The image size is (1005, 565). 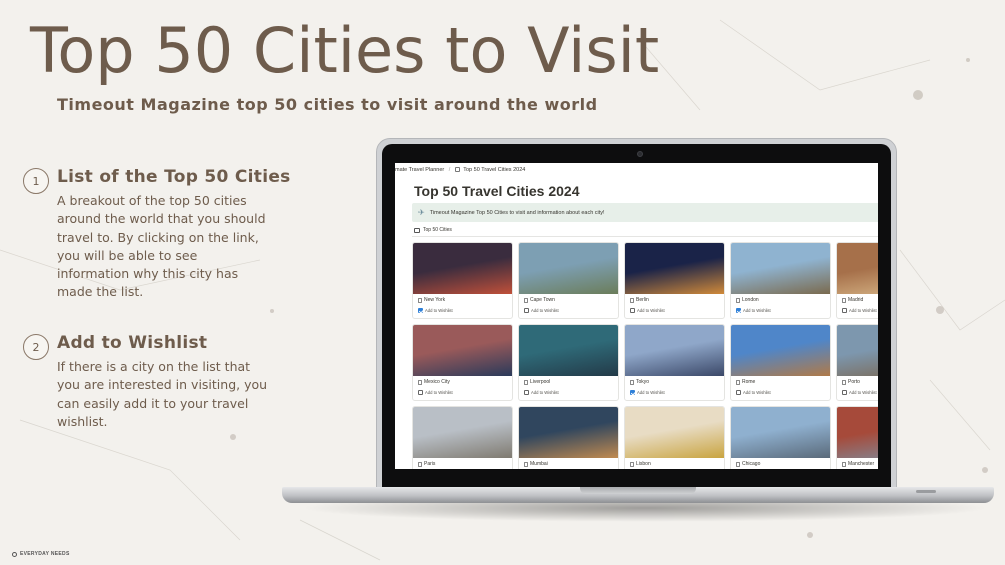 What do you see at coordinates (426, 464) in the screenshot?
I see `city-name-link: Paris` at bounding box center [426, 464].